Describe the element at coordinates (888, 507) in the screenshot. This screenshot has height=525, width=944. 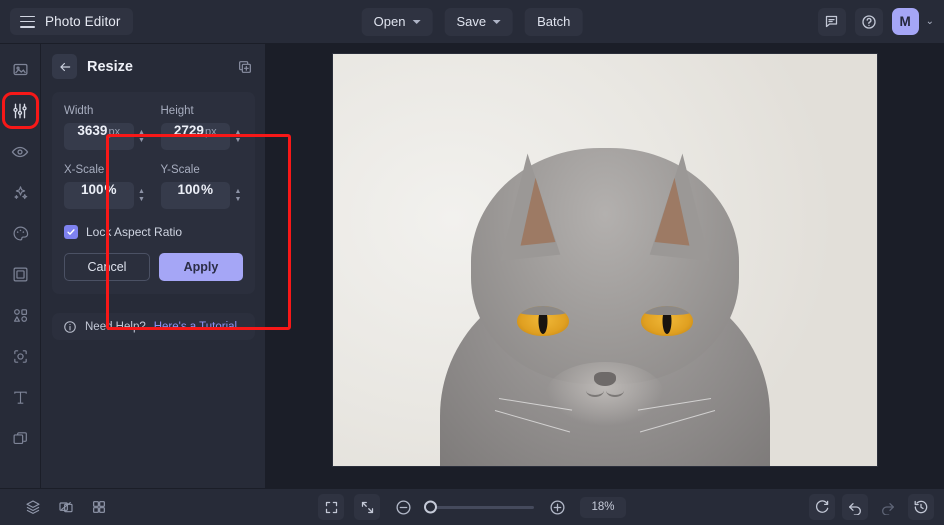
I see `redo-button` at that location.